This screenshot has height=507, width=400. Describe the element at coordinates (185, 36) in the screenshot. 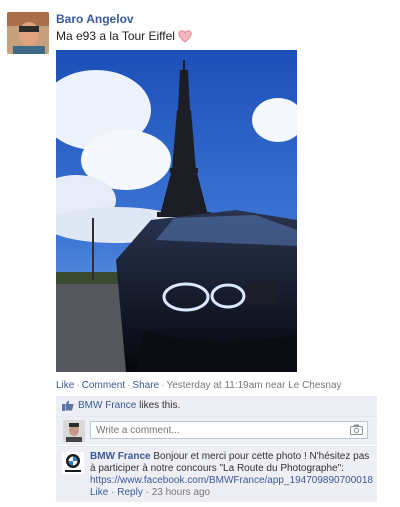

I see `heart-icon` at that location.